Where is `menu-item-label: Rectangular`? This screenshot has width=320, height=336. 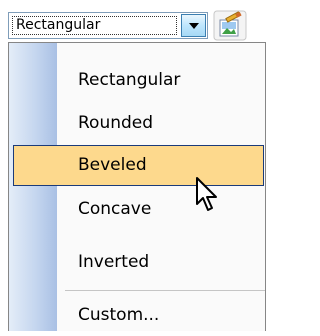
menu-item-label: Rectangular is located at coordinates (129, 80).